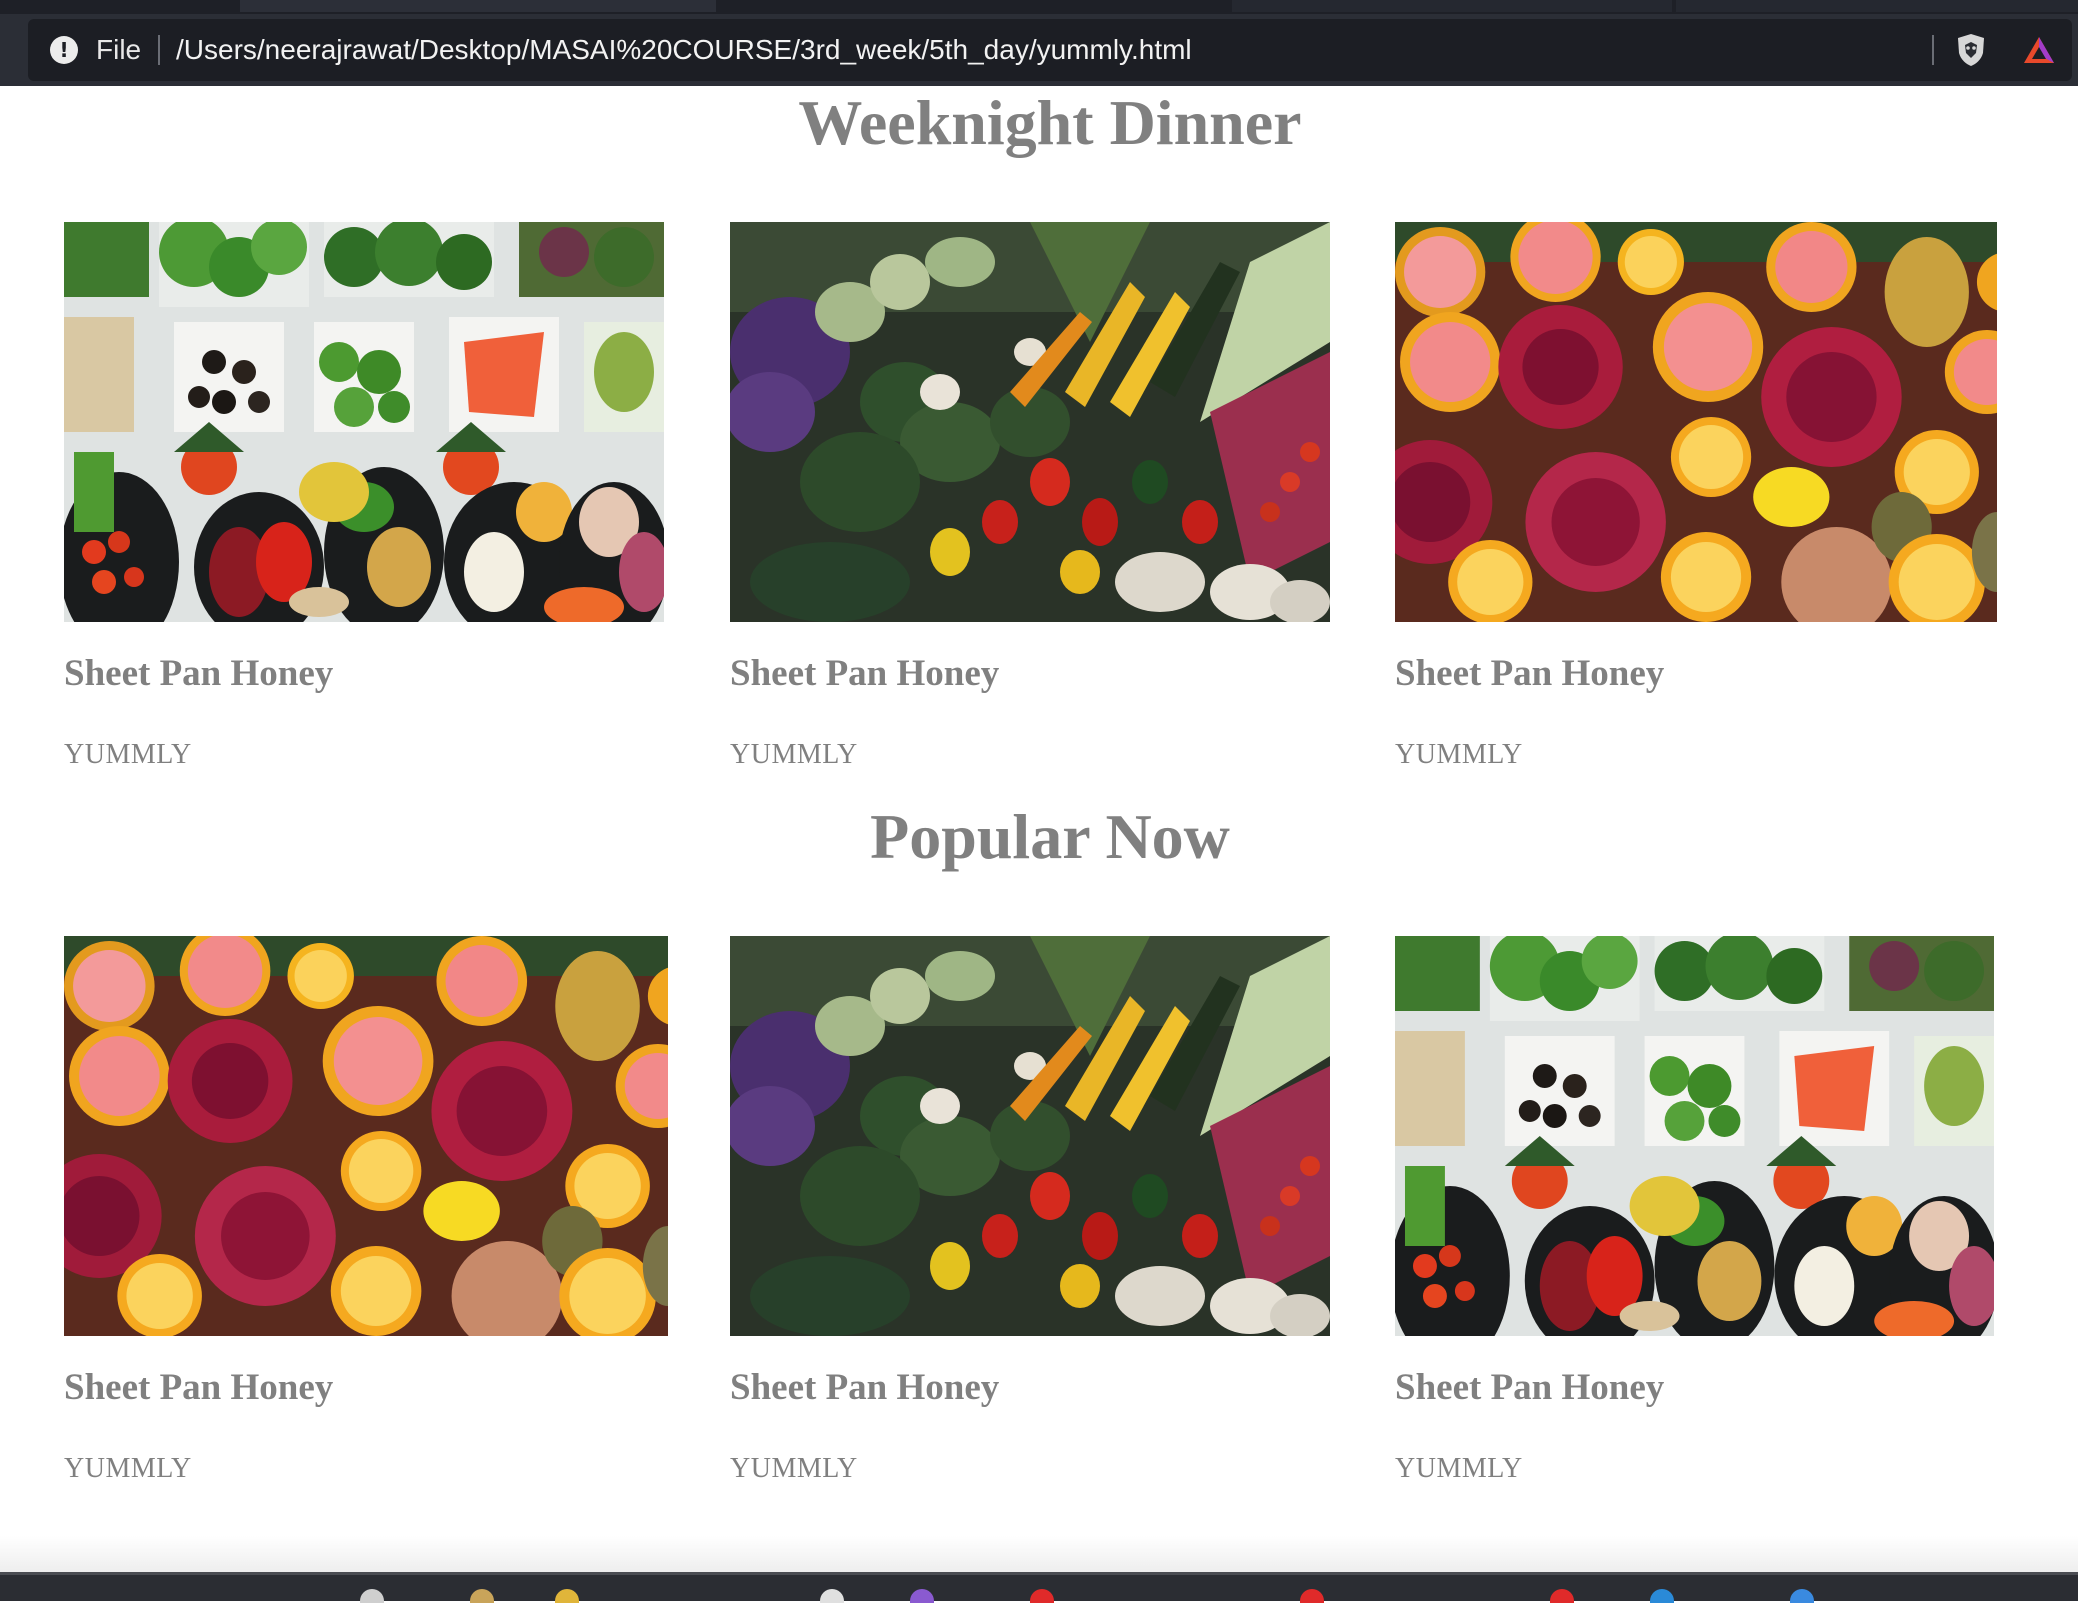 This screenshot has width=2078, height=1603. What do you see at coordinates (1050, 836) in the screenshot?
I see `section-title-popular-now: Popular Now` at bounding box center [1050, 836].